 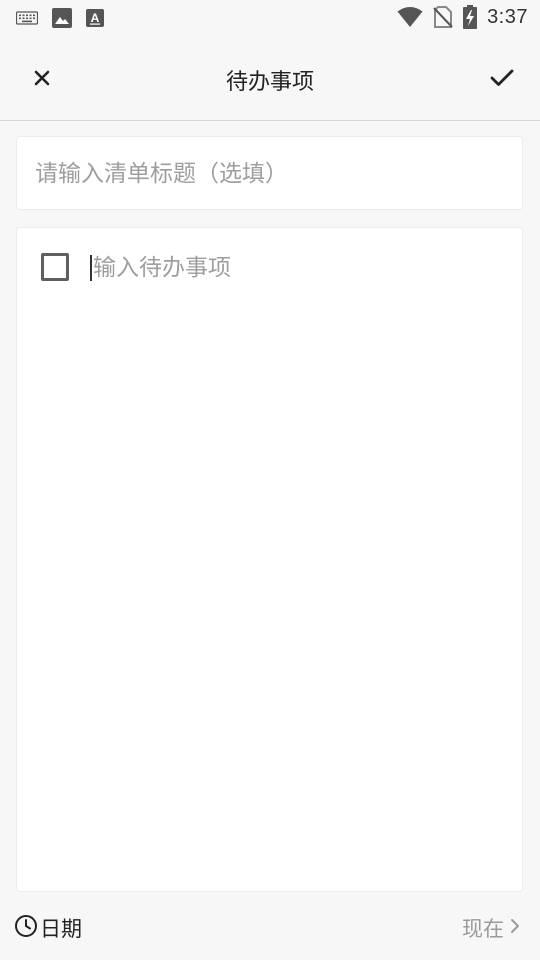 I want to click on time-selector: 现在, so click(x=491, y=928).